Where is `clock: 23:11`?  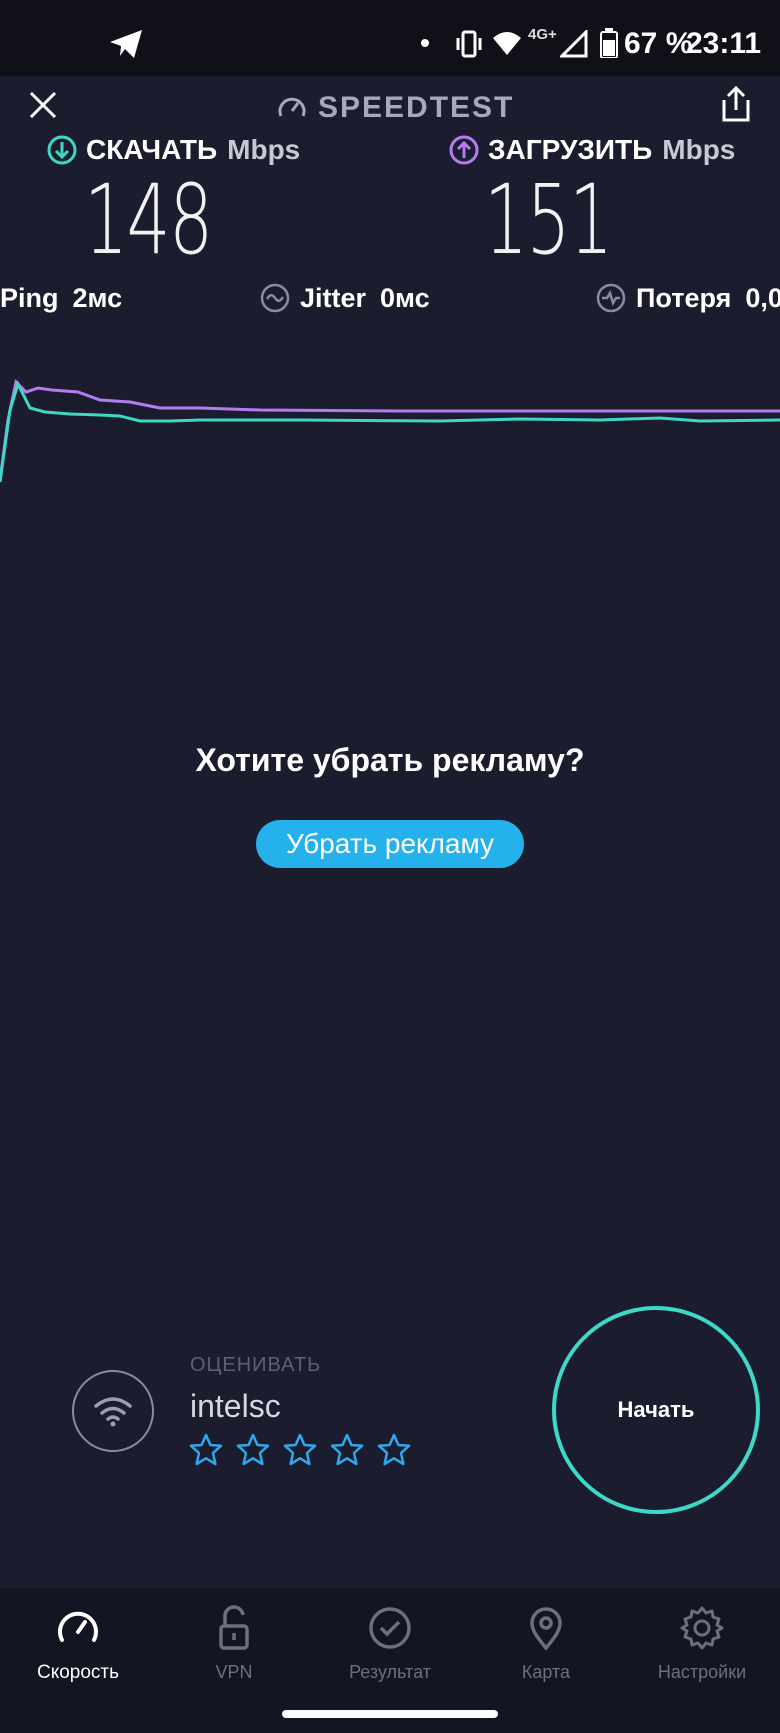
clock: 23:11 is located at coordinates (724, 43).